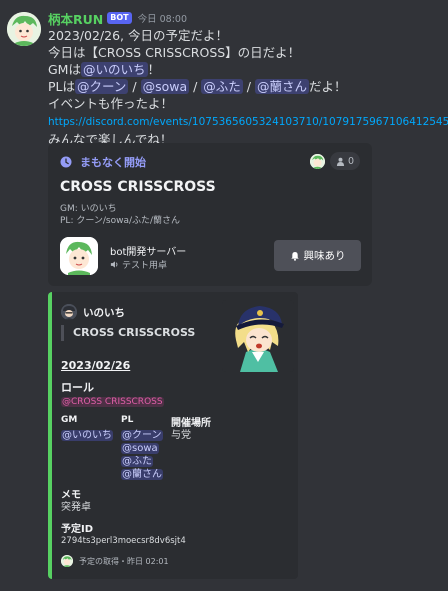  What do you see at coordinates (120, 215) in the screenshot?
I see `event-description: GM: いのいち PL: クーン/sowa/ふた/蘭さん` at bounding box center [120, 215].